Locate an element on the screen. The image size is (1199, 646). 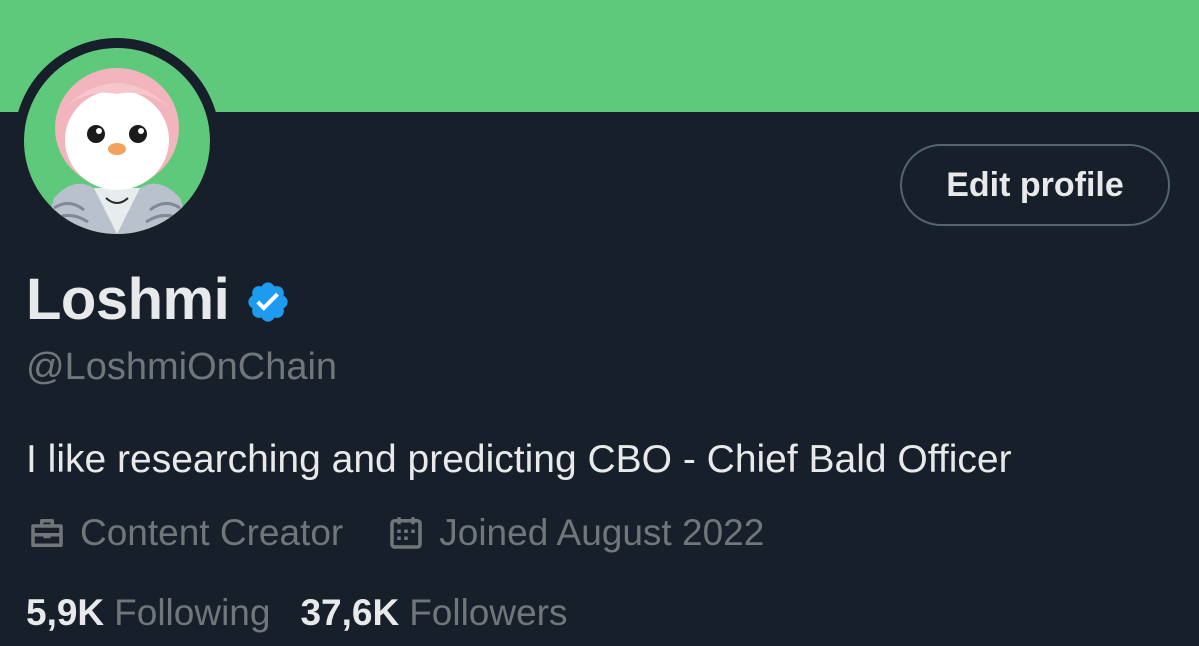
user-handle: @LoshmiOnChain is located at coordinates (182, 367).